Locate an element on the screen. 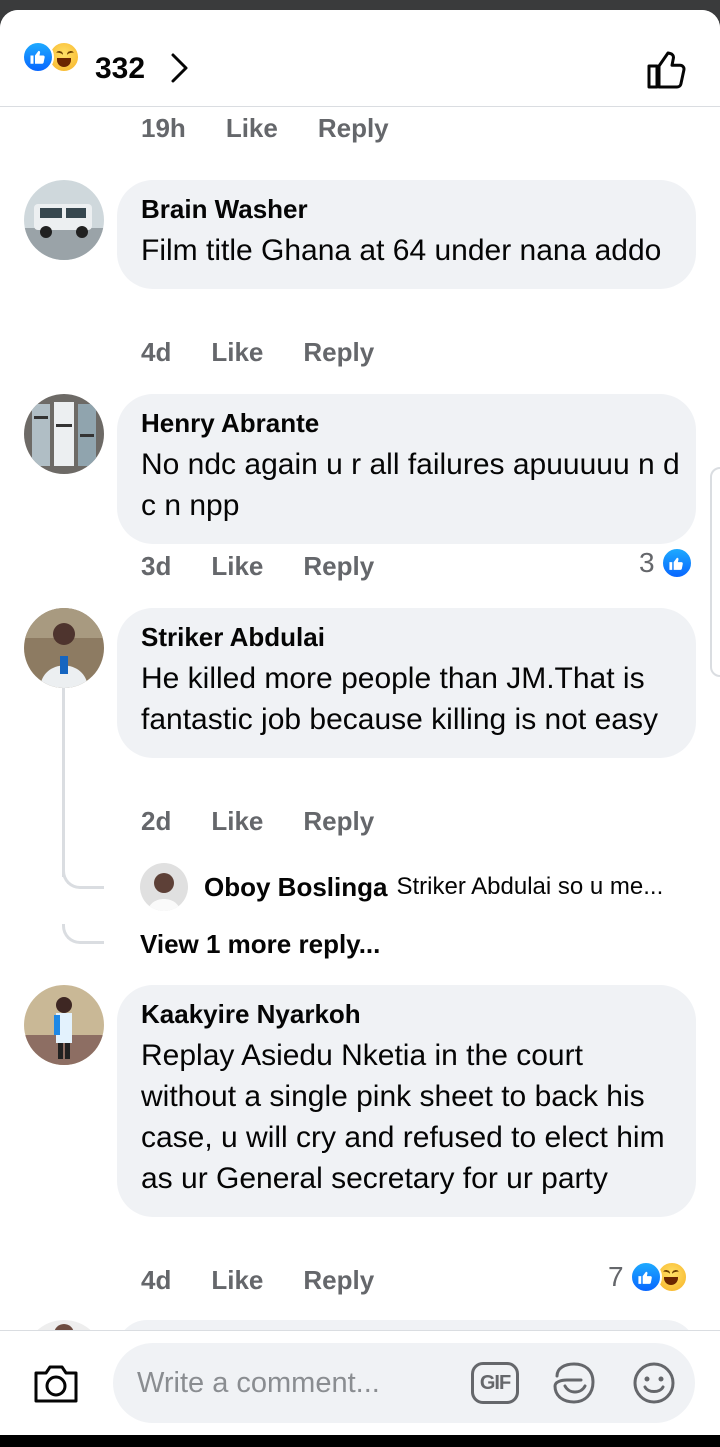 Image resolution: width=720 pixels, height=1447 pixels. gif-button: GIF is located at coordinates (495, 1383).